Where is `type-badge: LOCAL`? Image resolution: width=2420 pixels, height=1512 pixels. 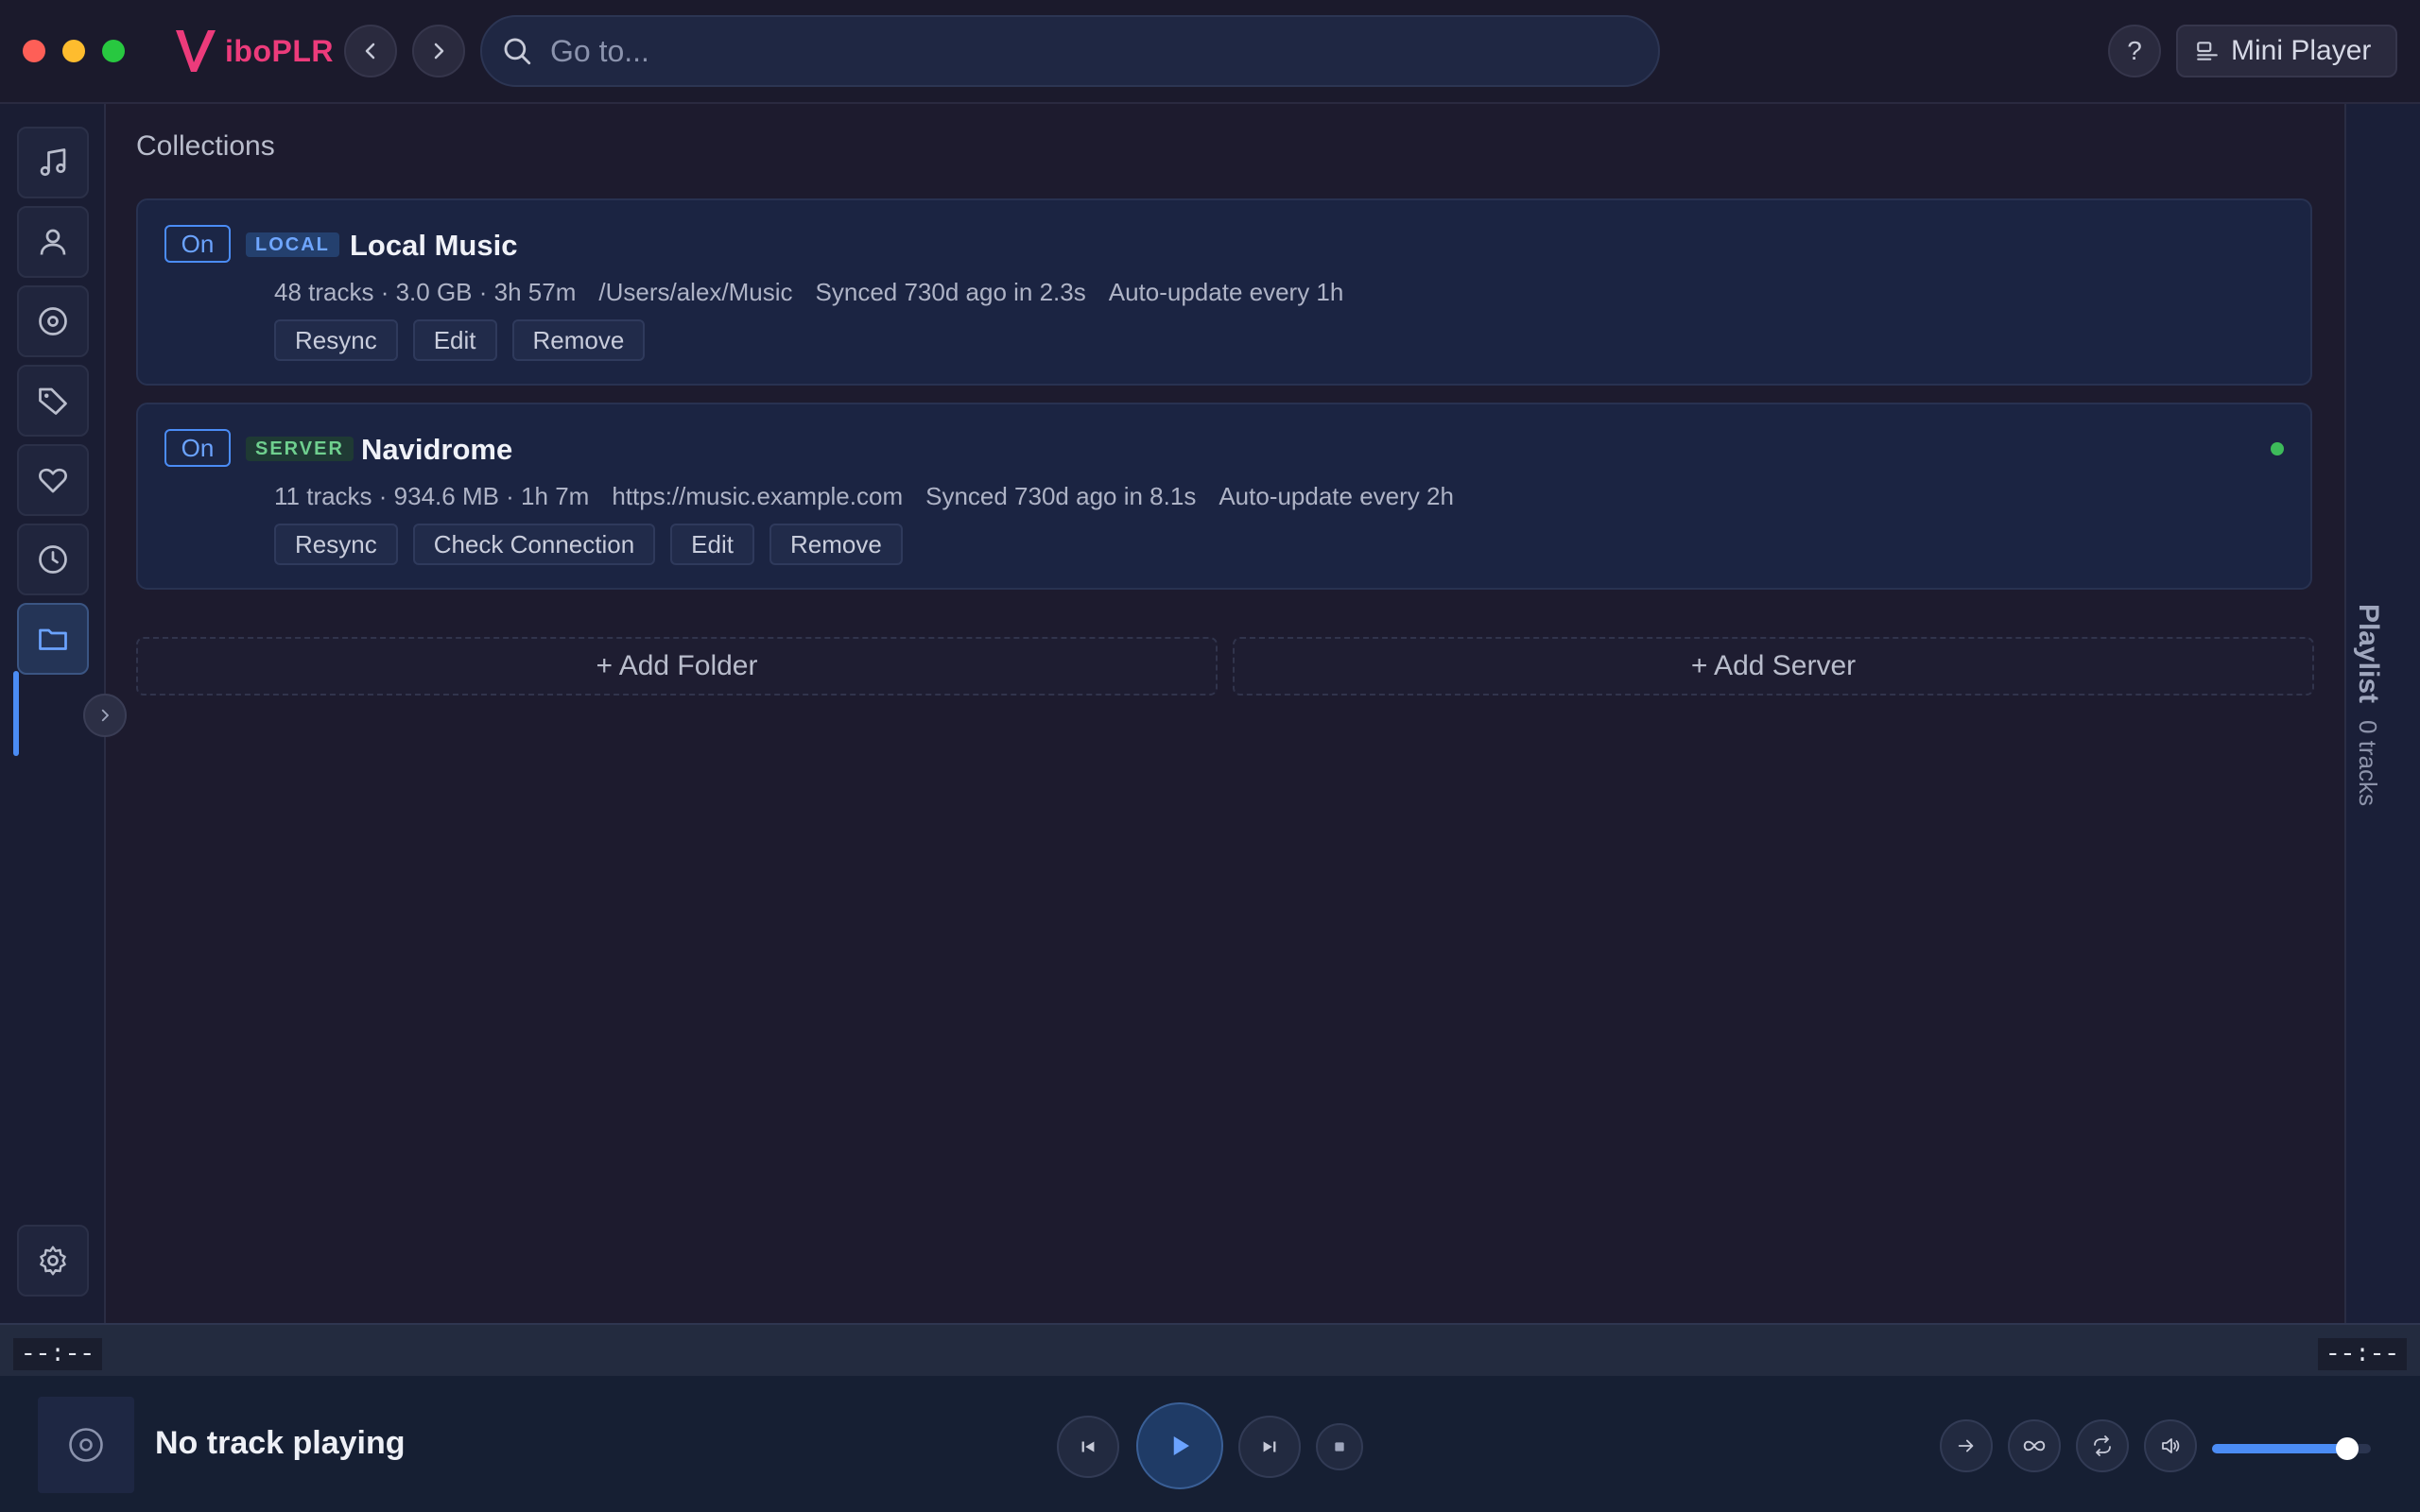 type-badge: LOCAL is located at coordinates (293, 244).